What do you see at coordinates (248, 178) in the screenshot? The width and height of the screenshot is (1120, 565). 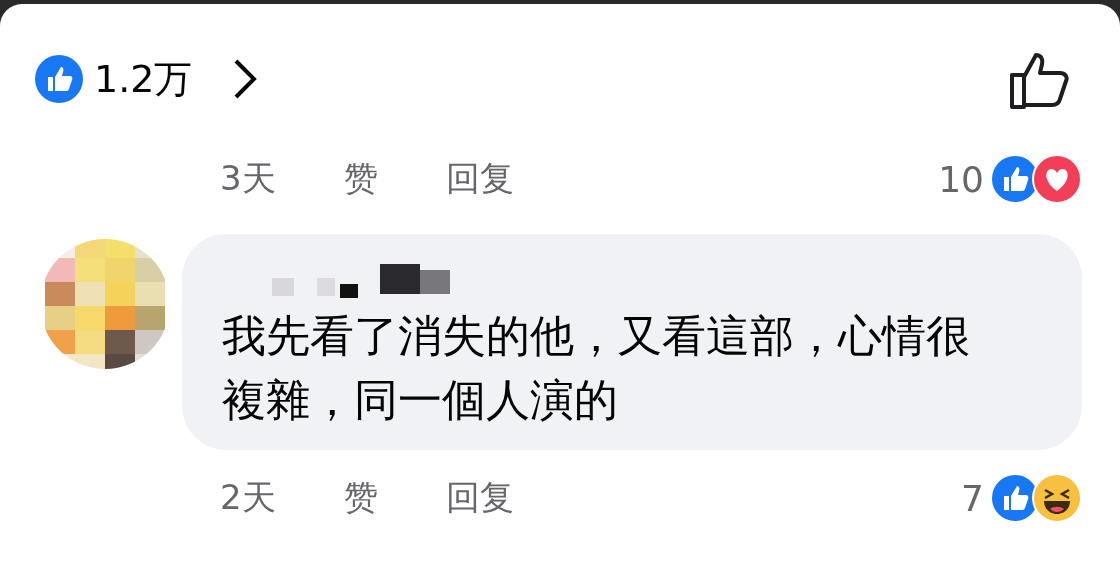 I see `comment-time: 3天` at bounding box center [248, 178].